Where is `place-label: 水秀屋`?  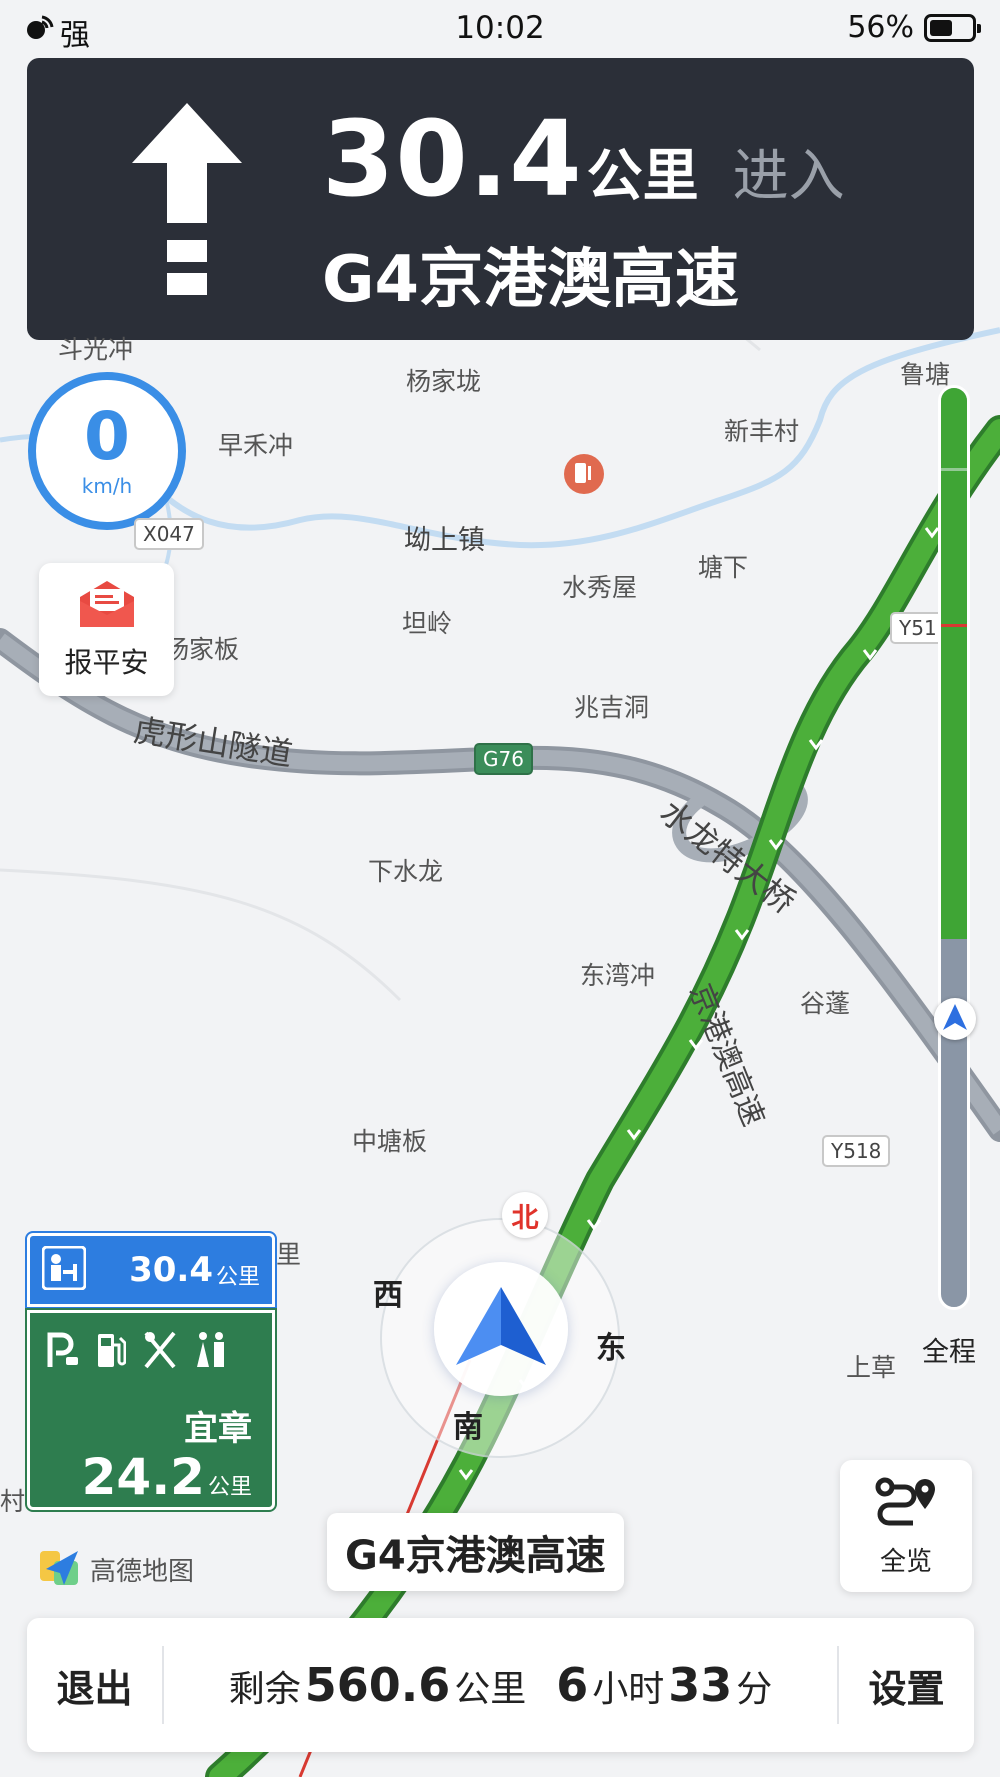
place-label: 水秀屋 is located at coordinates (600, 587).